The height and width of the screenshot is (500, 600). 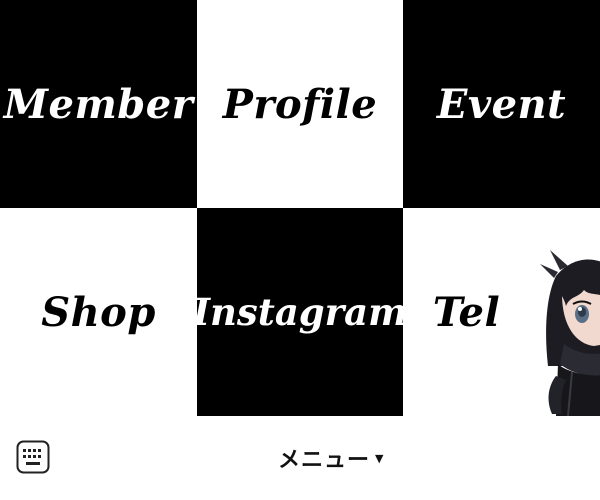 What do you see at coordinates (466, 312) in the screenshot?
I see `tile-label-tel: Tel` at bounding box center [466, 312].